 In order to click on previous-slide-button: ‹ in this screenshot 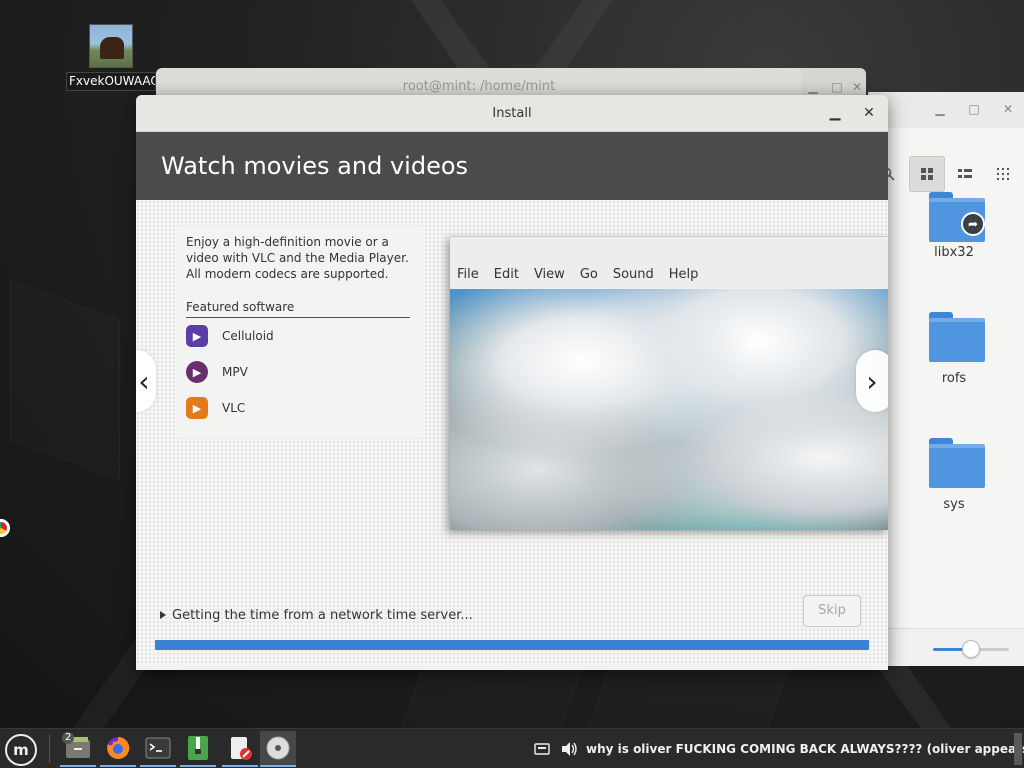, I will do `click(146, 381)`.